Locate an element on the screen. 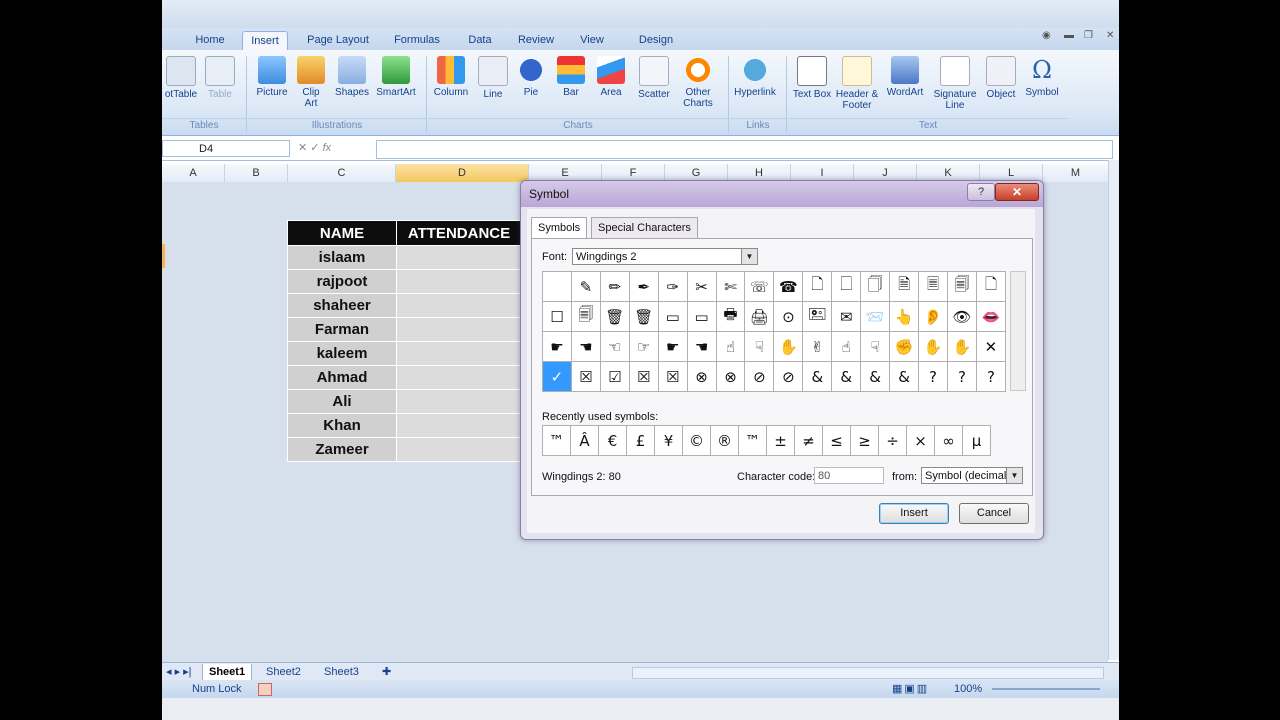 This screenshot has width=1280, height=720. symbol-cell: ⊗ is located at coordinates (730, 376).